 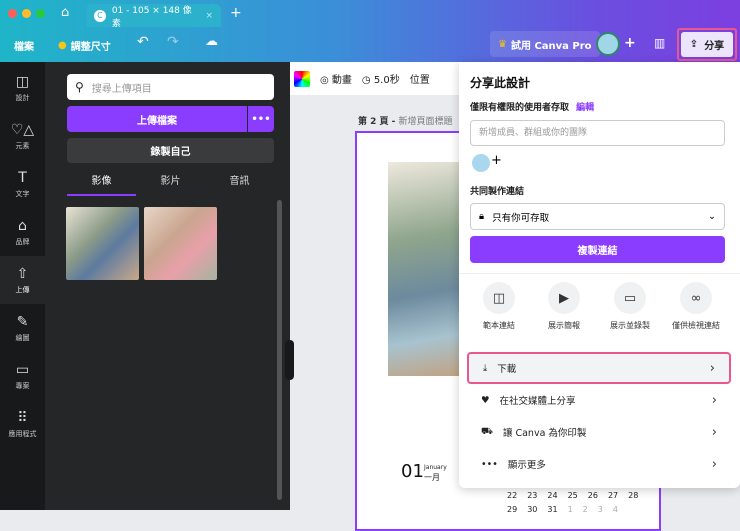 I want to click on present-button: ▶ 展示簡報, so click(x=564, y=306).